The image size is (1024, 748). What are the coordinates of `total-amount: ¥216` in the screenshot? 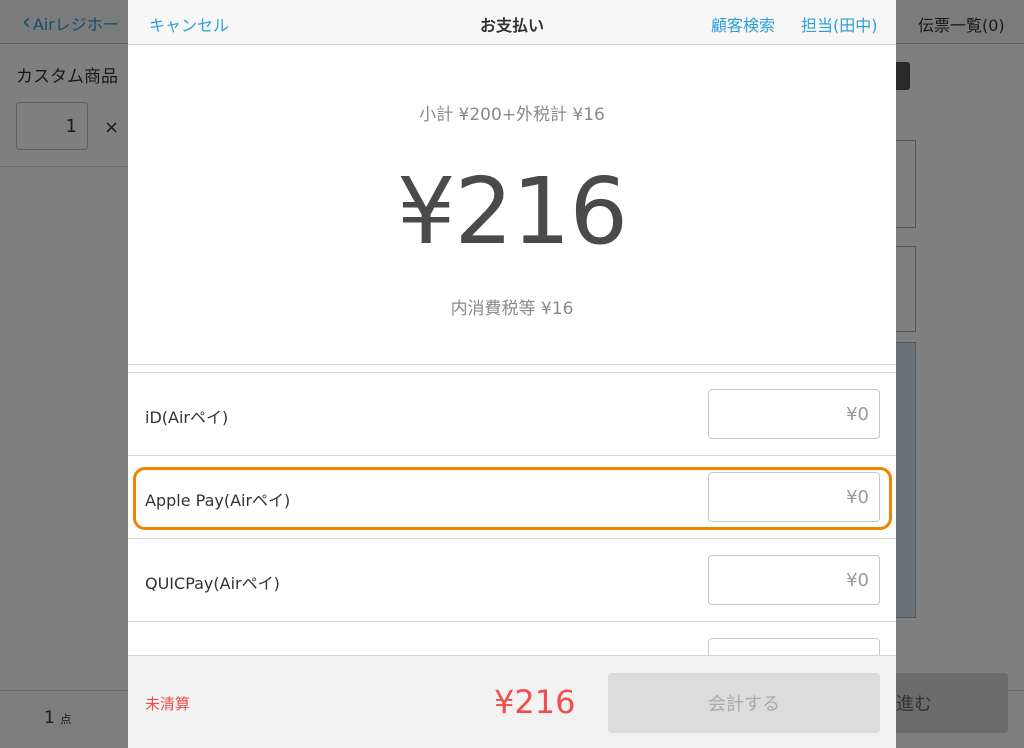 It's located at (512, 211).